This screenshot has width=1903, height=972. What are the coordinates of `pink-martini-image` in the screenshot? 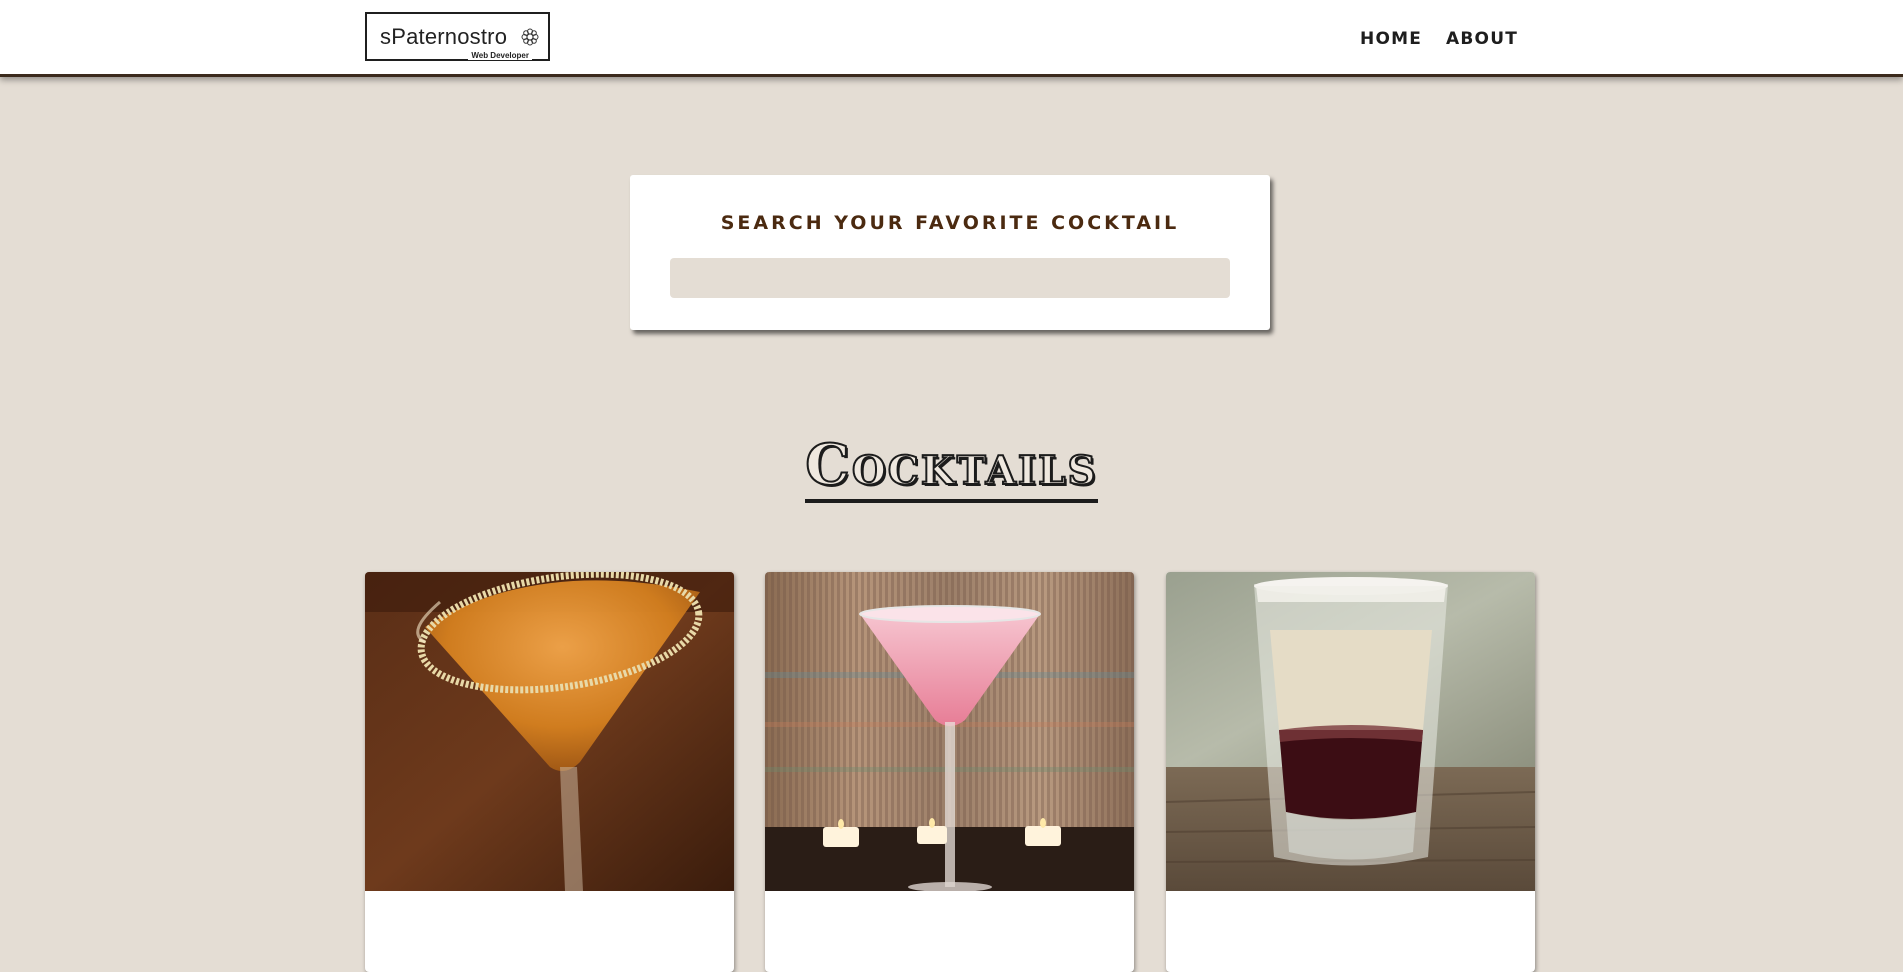 It's located at (949, 731).